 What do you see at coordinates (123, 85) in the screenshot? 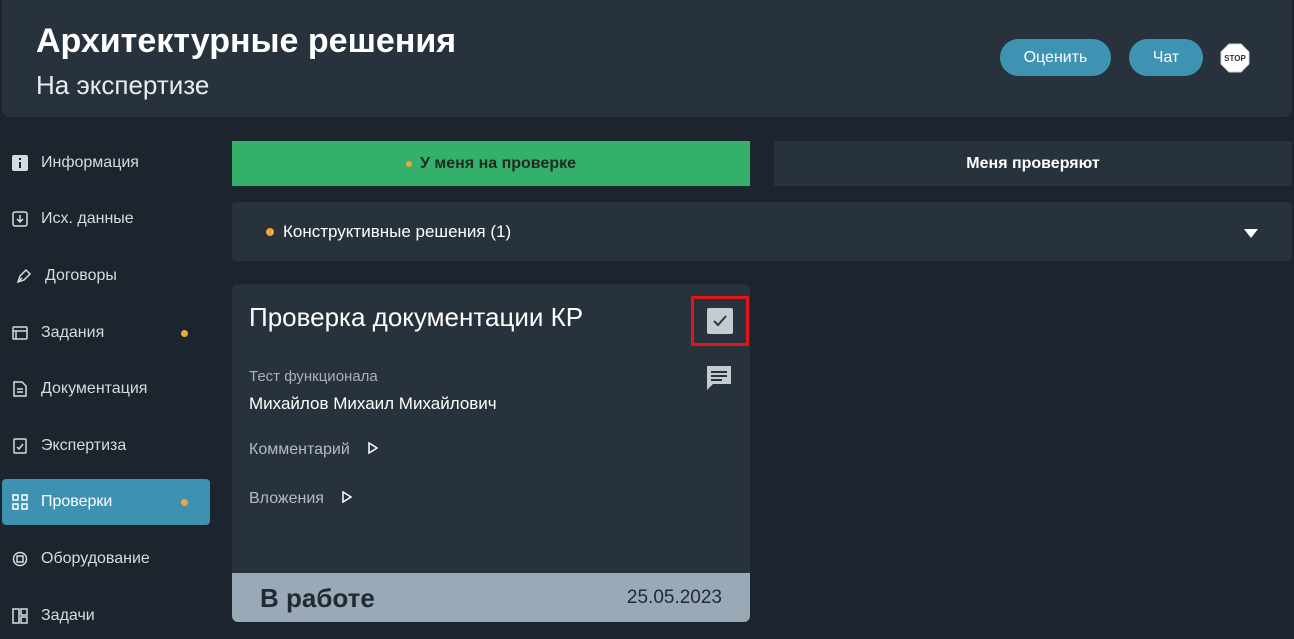
I see `page-subtitle: На экспертизе` at bounding box center [123, 85].